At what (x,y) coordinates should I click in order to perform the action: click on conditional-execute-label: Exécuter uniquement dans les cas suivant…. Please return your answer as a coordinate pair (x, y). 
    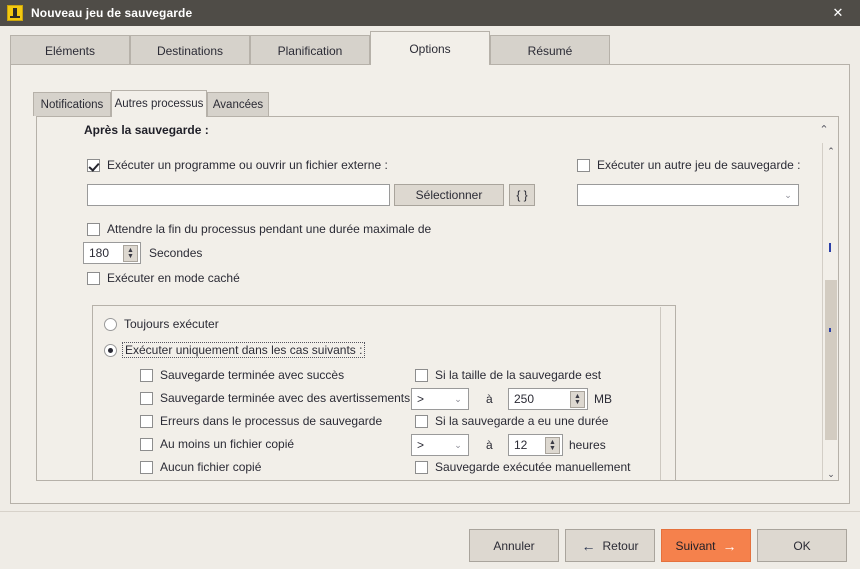
    Looking at the image, I should click on (244, 350).